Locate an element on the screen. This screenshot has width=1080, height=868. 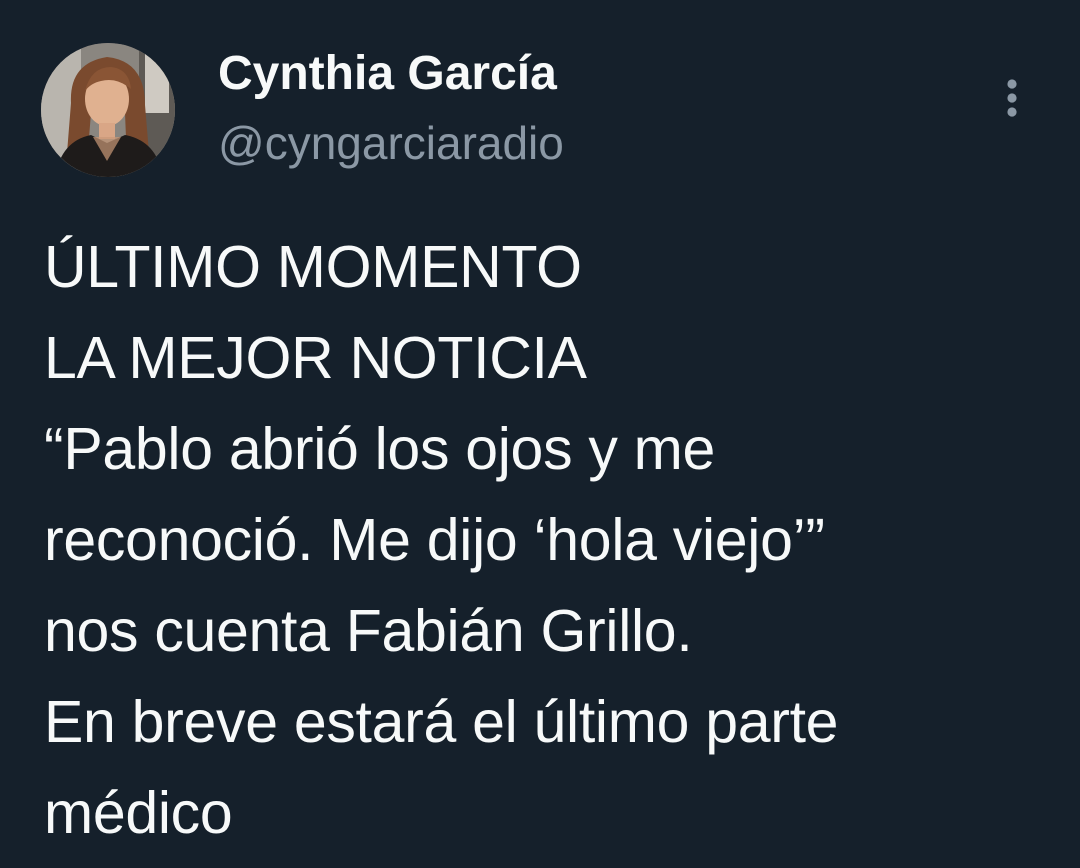
tweet-text-line: médico is located at coordinates (138, 813).